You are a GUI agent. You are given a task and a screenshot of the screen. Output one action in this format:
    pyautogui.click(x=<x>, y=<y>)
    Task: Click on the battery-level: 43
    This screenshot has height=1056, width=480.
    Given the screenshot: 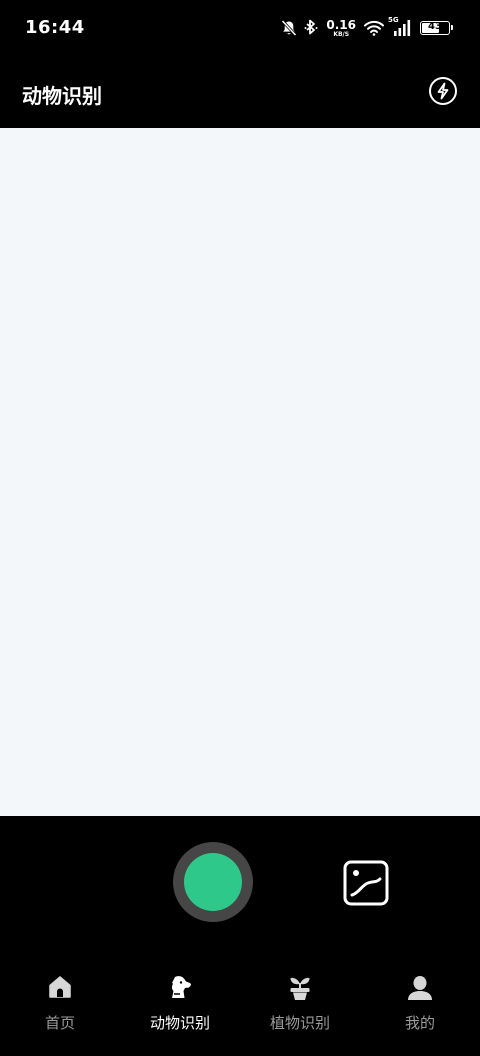 What is the action you would take?
    pyautogui.click(x=435, y=26)
    